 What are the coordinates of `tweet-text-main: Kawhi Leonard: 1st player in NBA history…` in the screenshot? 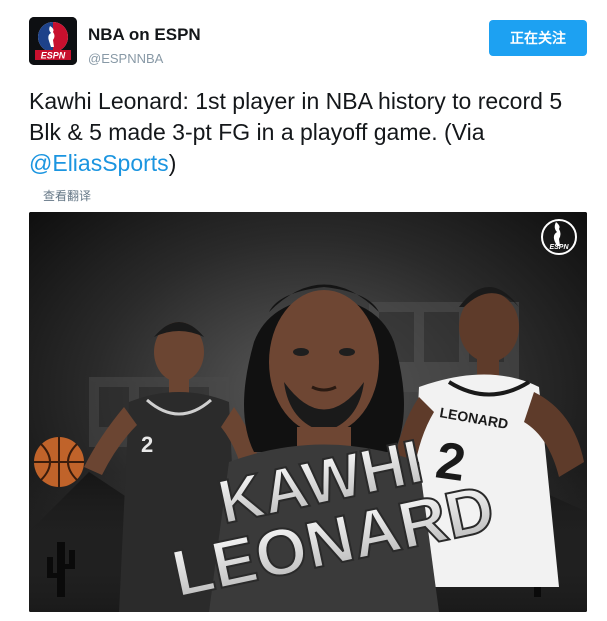 It's located at (296, 116).